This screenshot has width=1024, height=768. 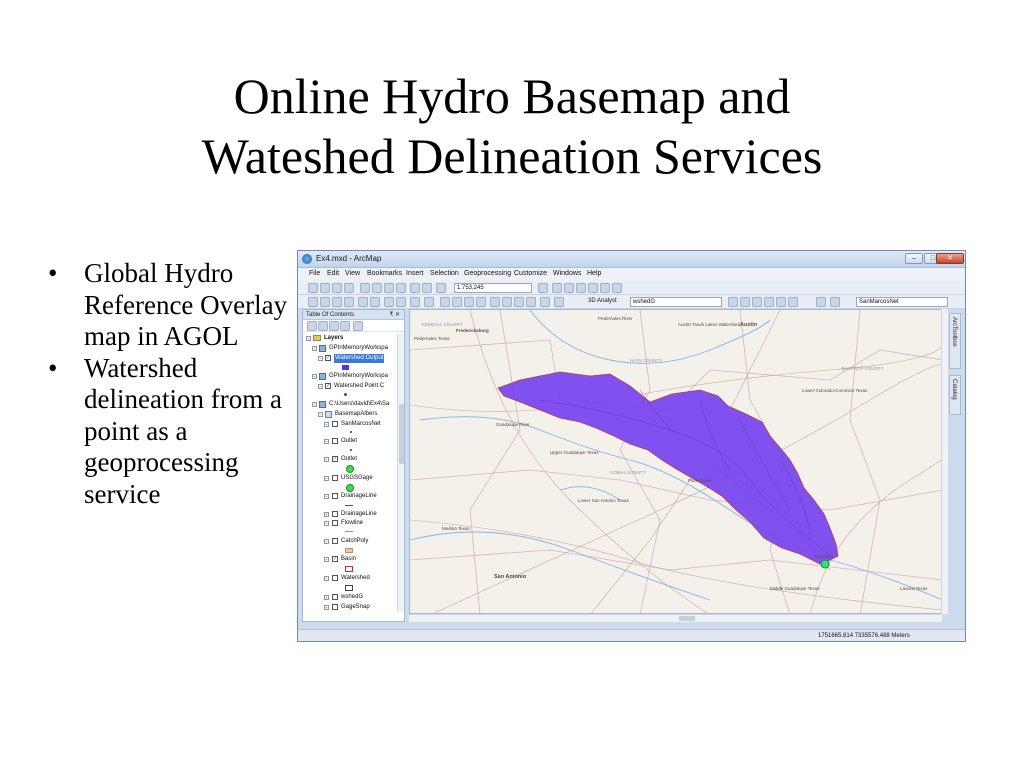 What do you see at coordinates (384, 273) in the screenshot?
I see `menu-bookmarks: Bookmarks` at bounding box center [384, 273].